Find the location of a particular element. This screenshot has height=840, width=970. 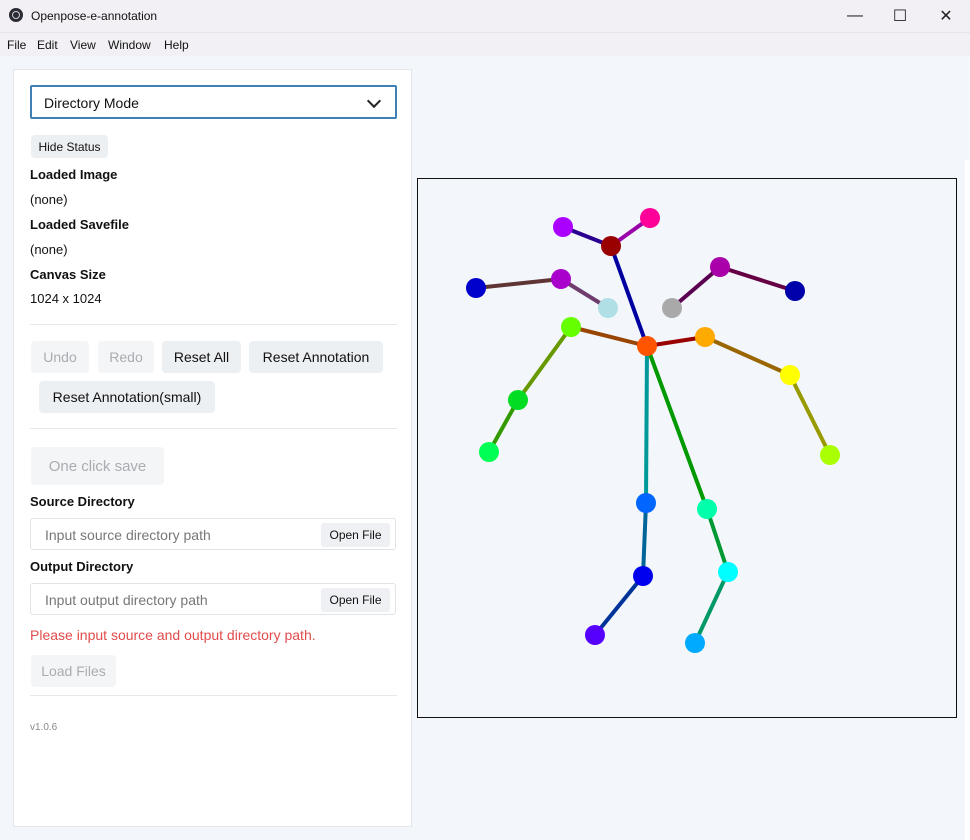

redo-label: Redo is located at coordinates (126, 357).